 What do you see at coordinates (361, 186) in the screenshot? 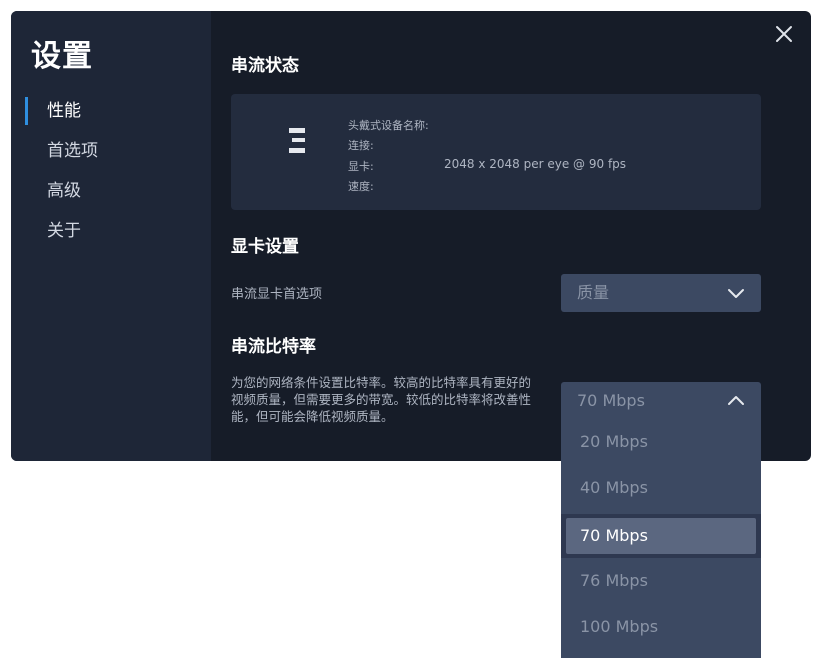
I see `speed-label: 速度:` at bounding box center [361, 186].